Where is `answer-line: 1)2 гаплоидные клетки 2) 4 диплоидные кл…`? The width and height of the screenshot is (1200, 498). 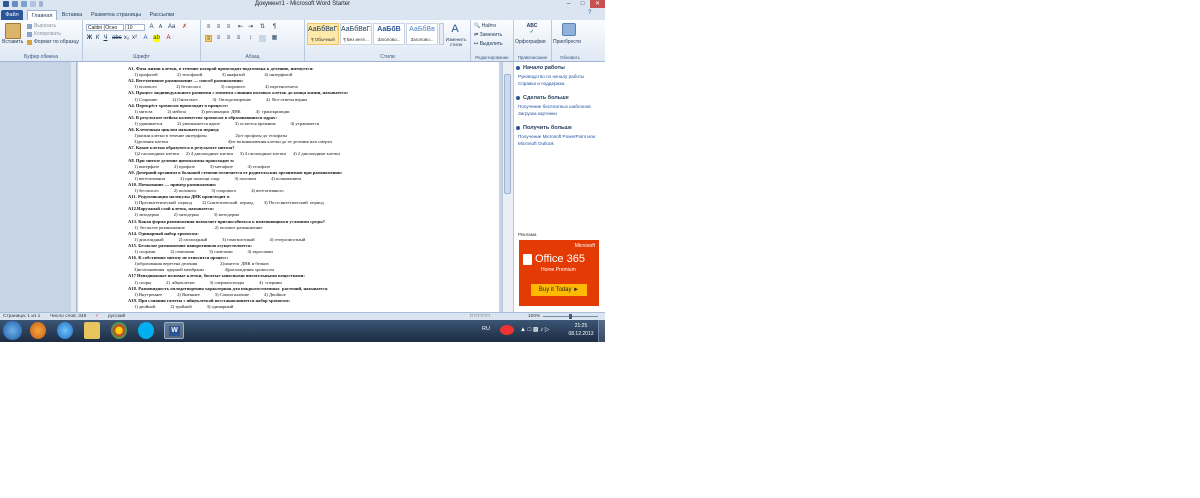 answer-line: 1)2 гаплоидные клетки 2) 4 диплоидные кл… is located at coordinates (237, 153).